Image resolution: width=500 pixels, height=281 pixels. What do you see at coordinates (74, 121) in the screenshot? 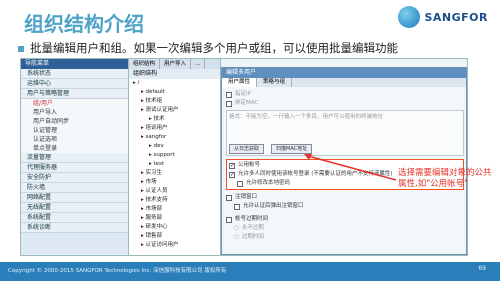
I see `nav-sub-user-sync: 用户自动同步` at bounding box center [74, 121].